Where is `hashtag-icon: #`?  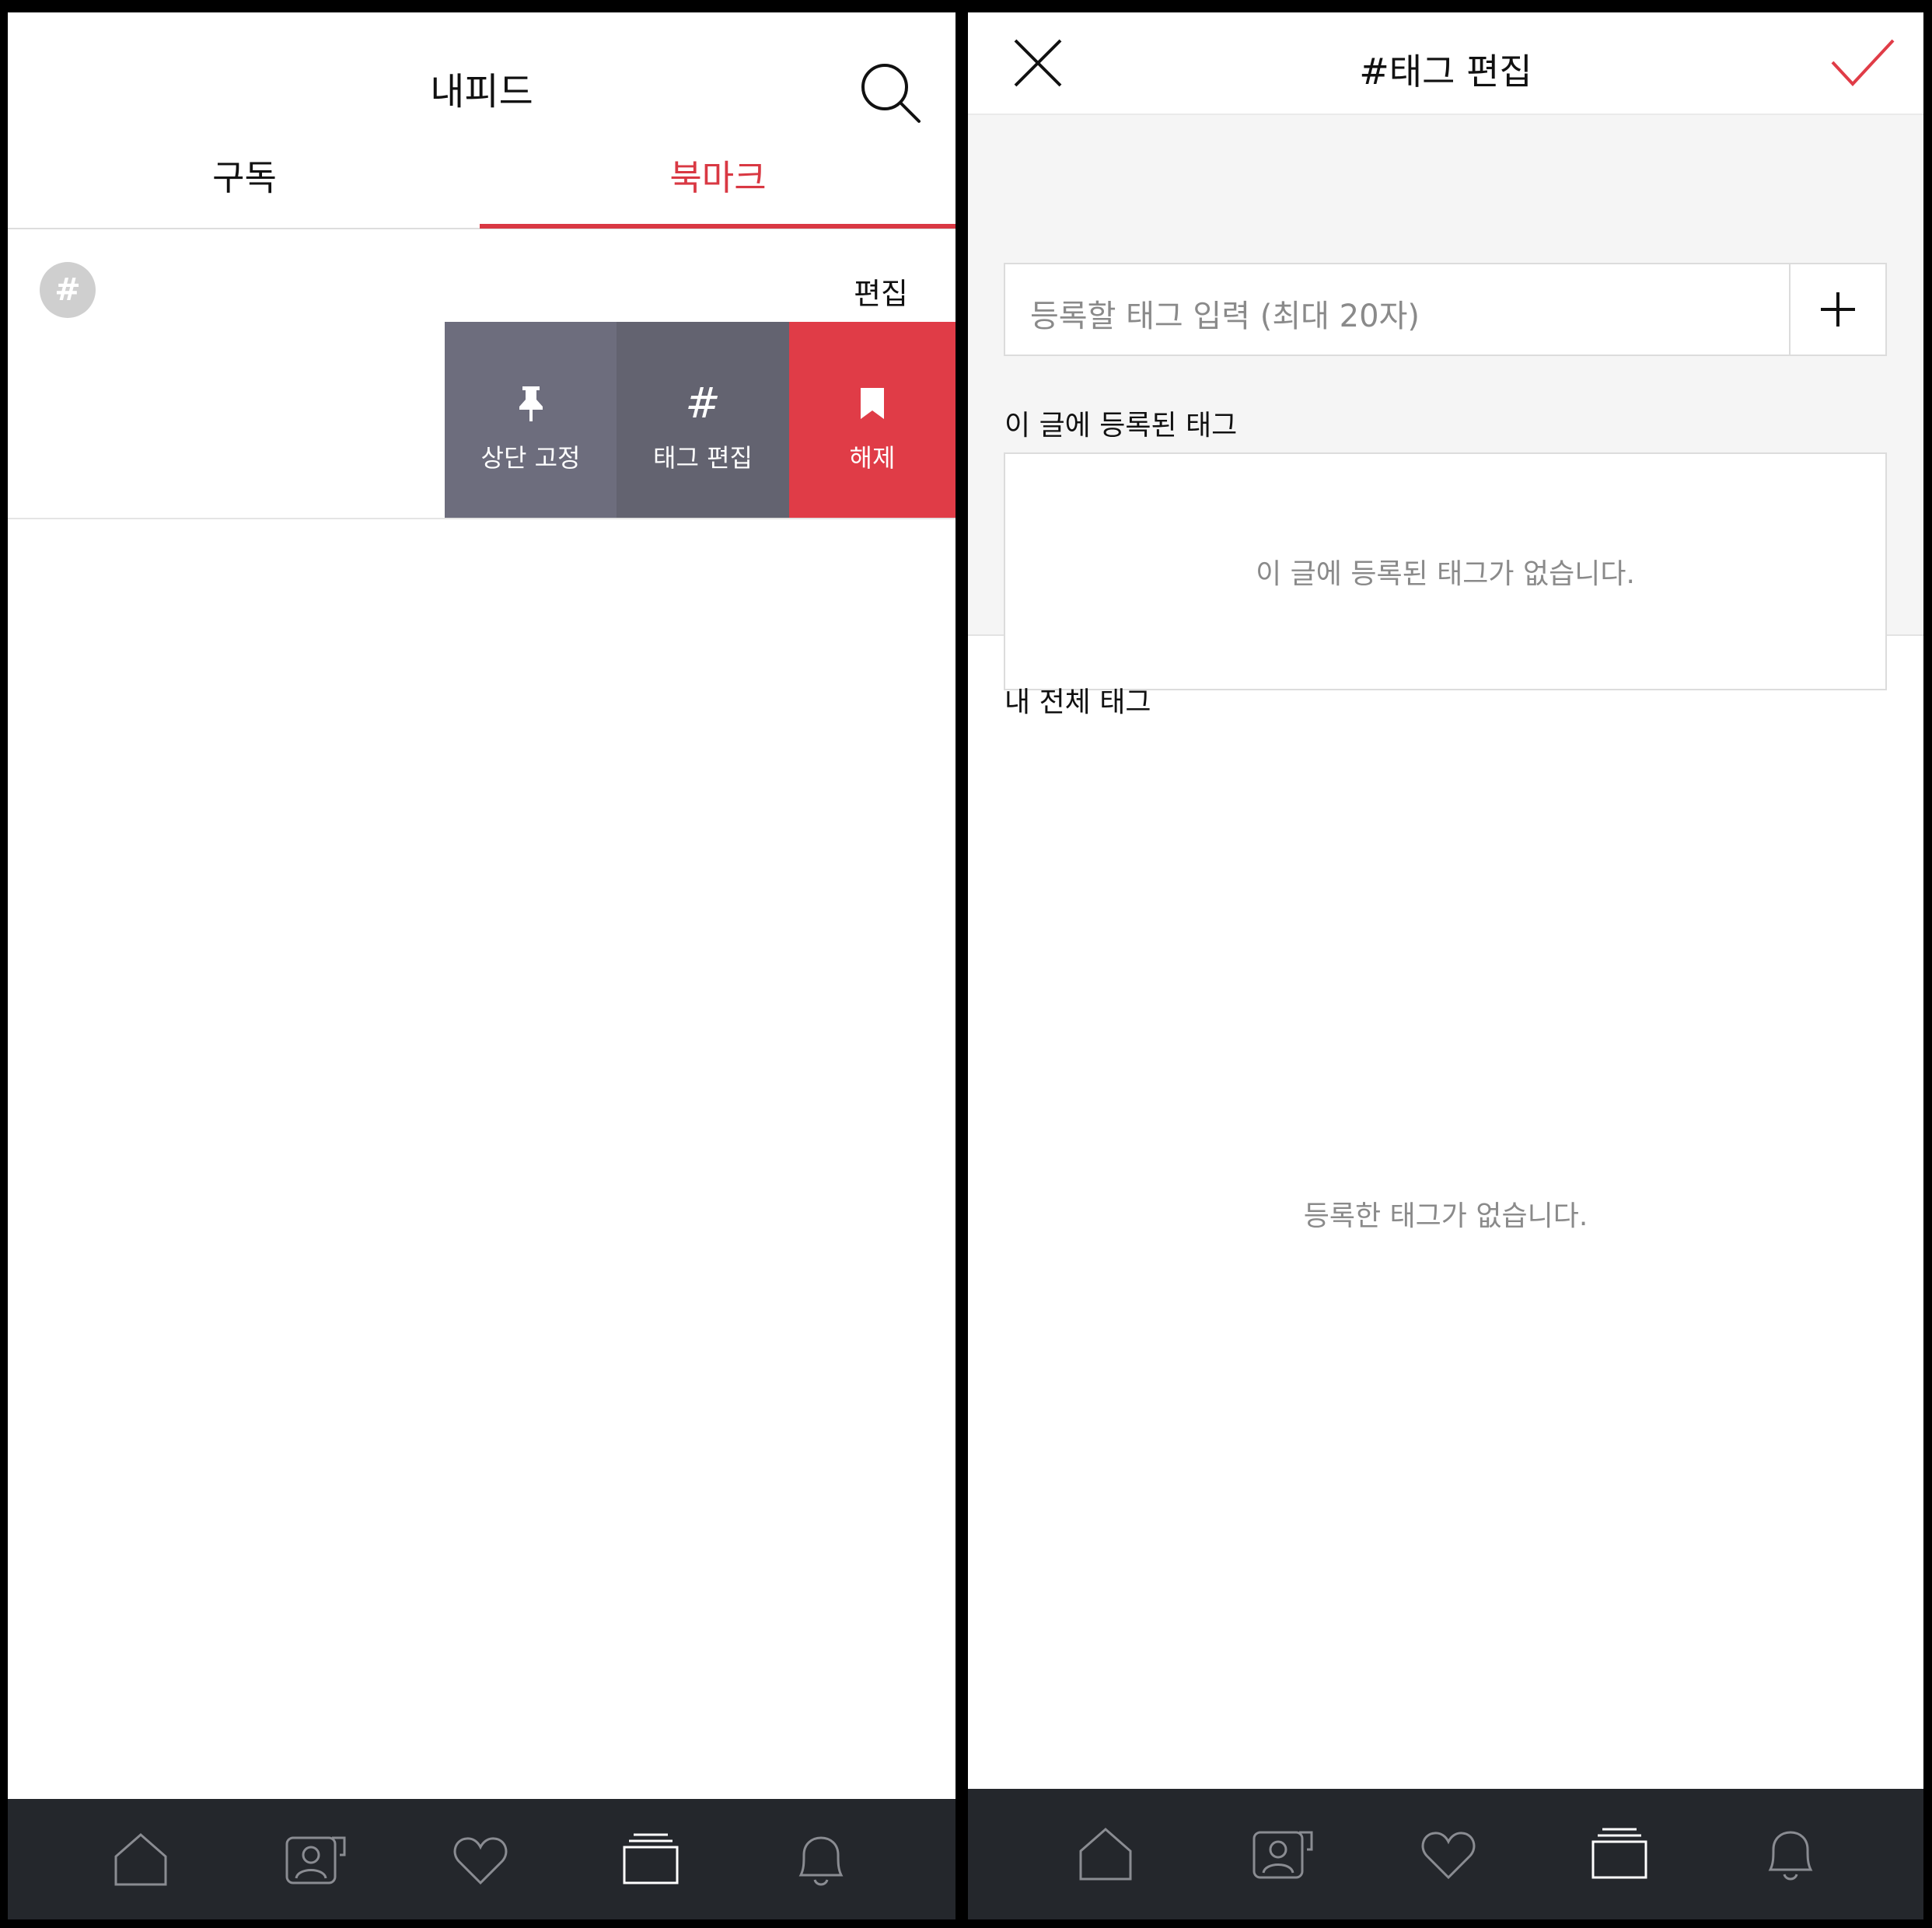
hashtag-icon: # is located at coordinates (703, 404).